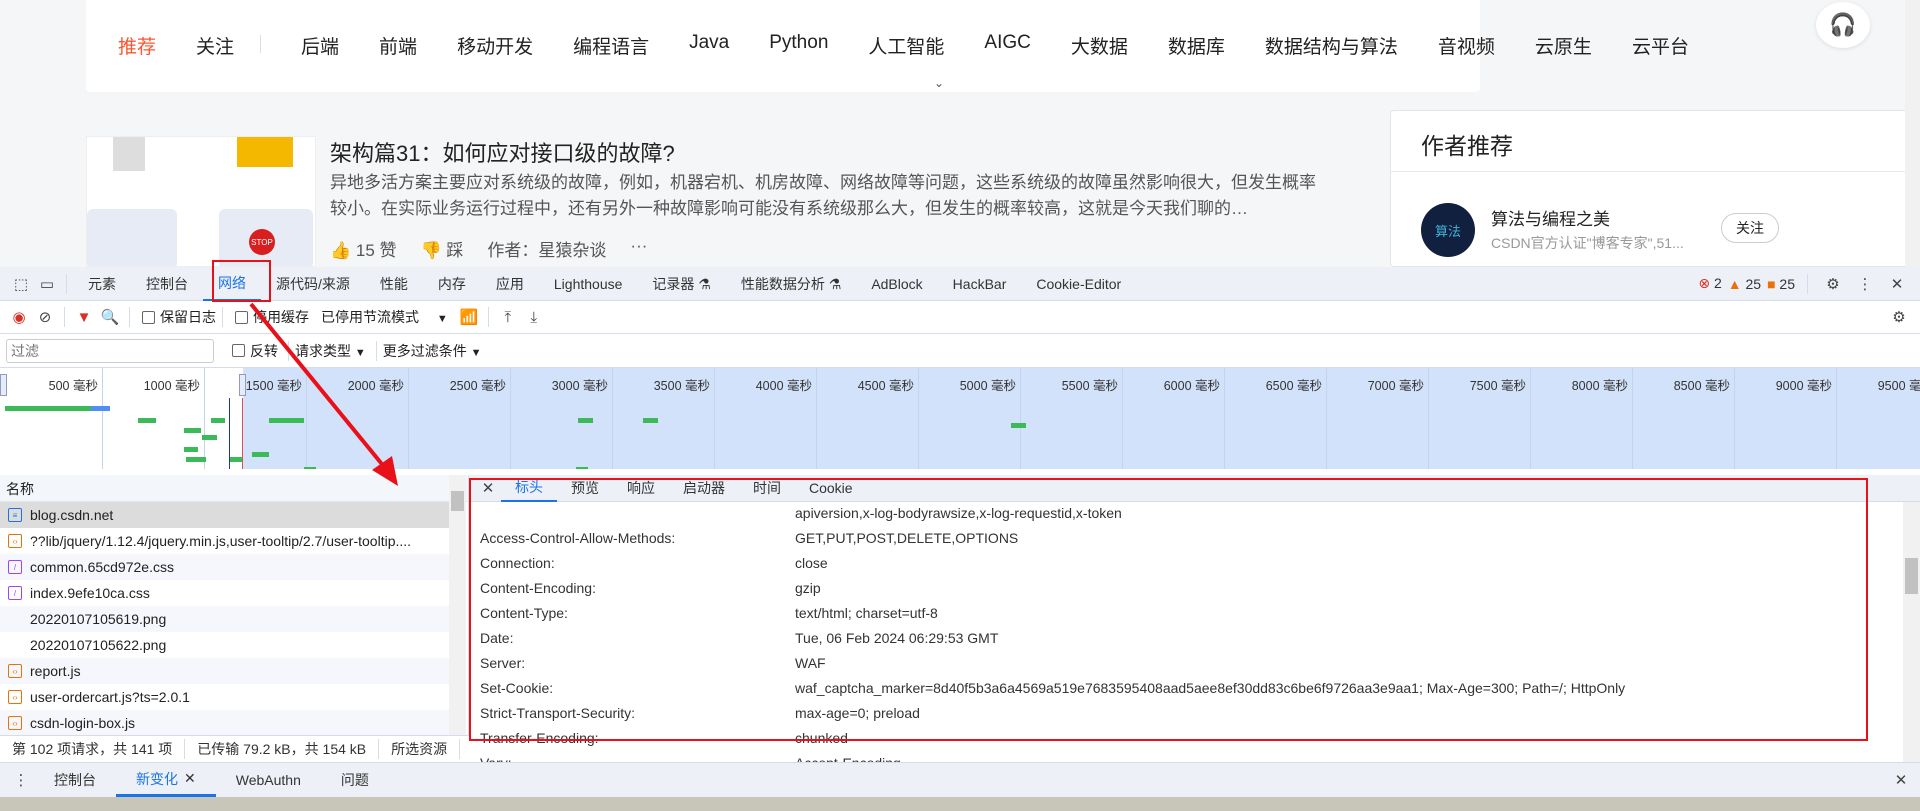 The image size is (1920, 811). What do you see at coordinates (75, 780) in the screenshot?
I see `drawer-tab-0: 控制台` at bounding box center [75, 780].